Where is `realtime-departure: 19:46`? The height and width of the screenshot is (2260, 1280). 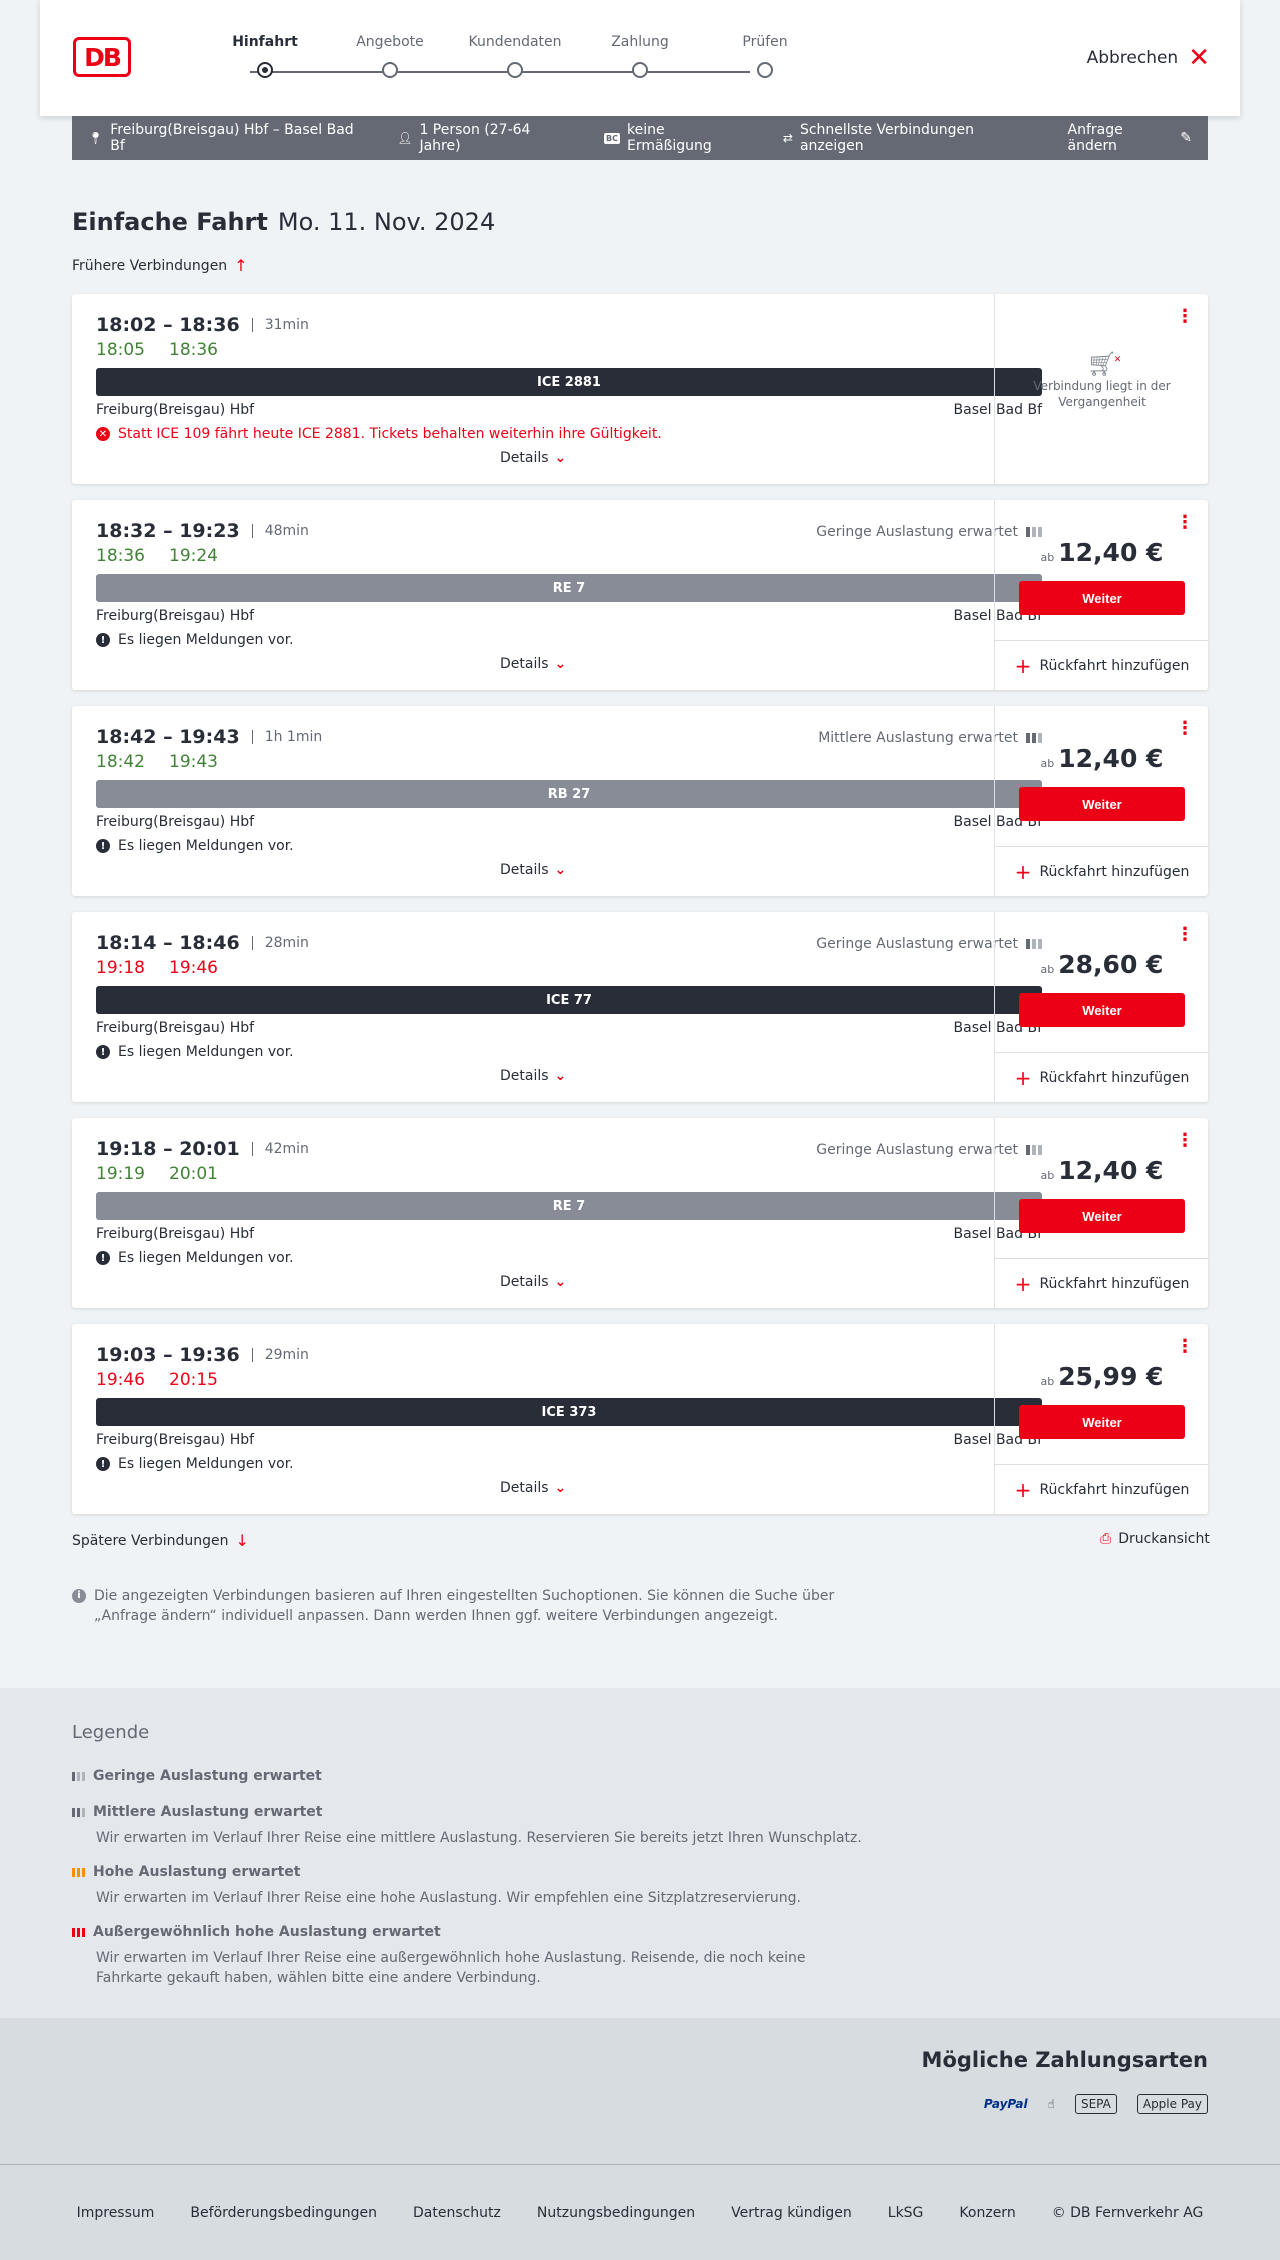
realtime-departure: 19:46 is located at coordinates (120, 1380).